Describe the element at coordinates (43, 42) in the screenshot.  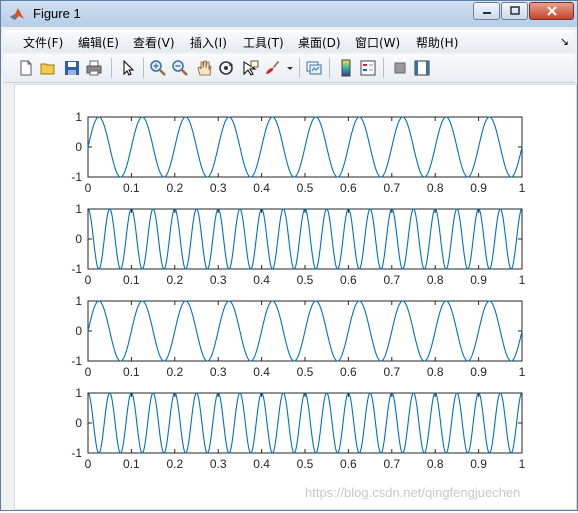
I see `menu-file: 文件(F)` at that location.